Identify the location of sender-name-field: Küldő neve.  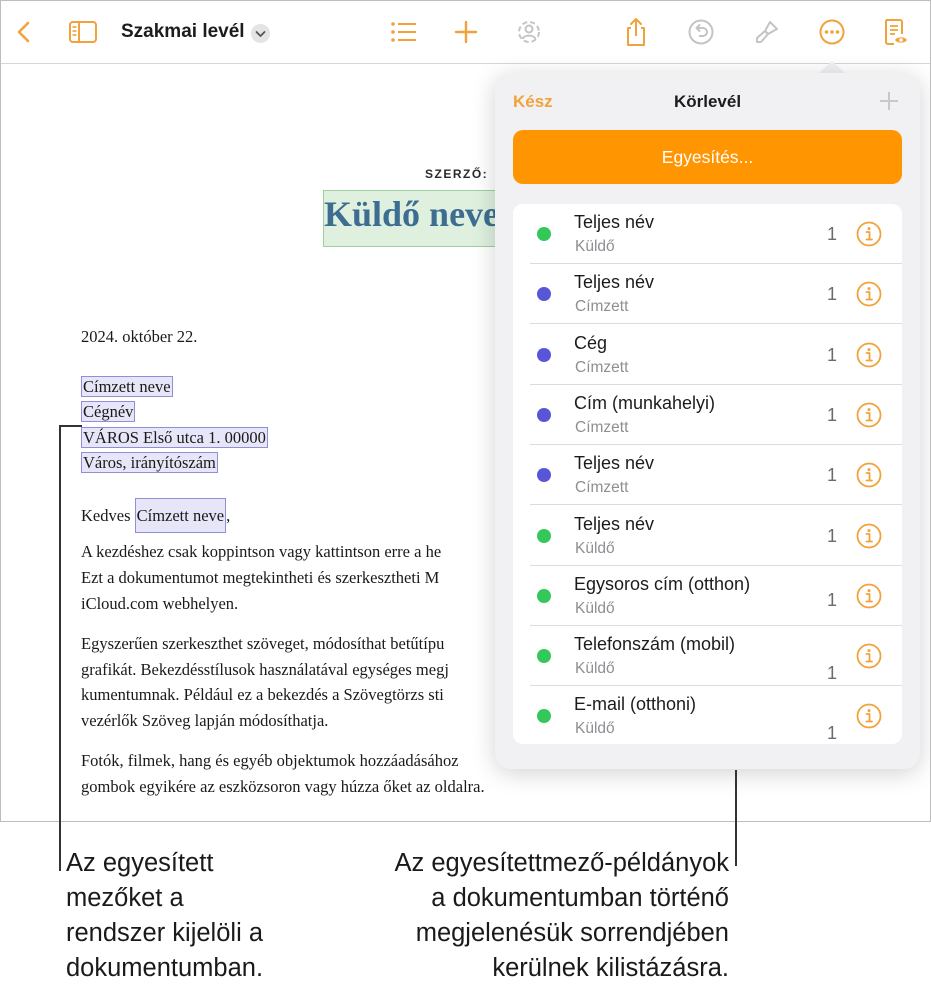
(411, 214).